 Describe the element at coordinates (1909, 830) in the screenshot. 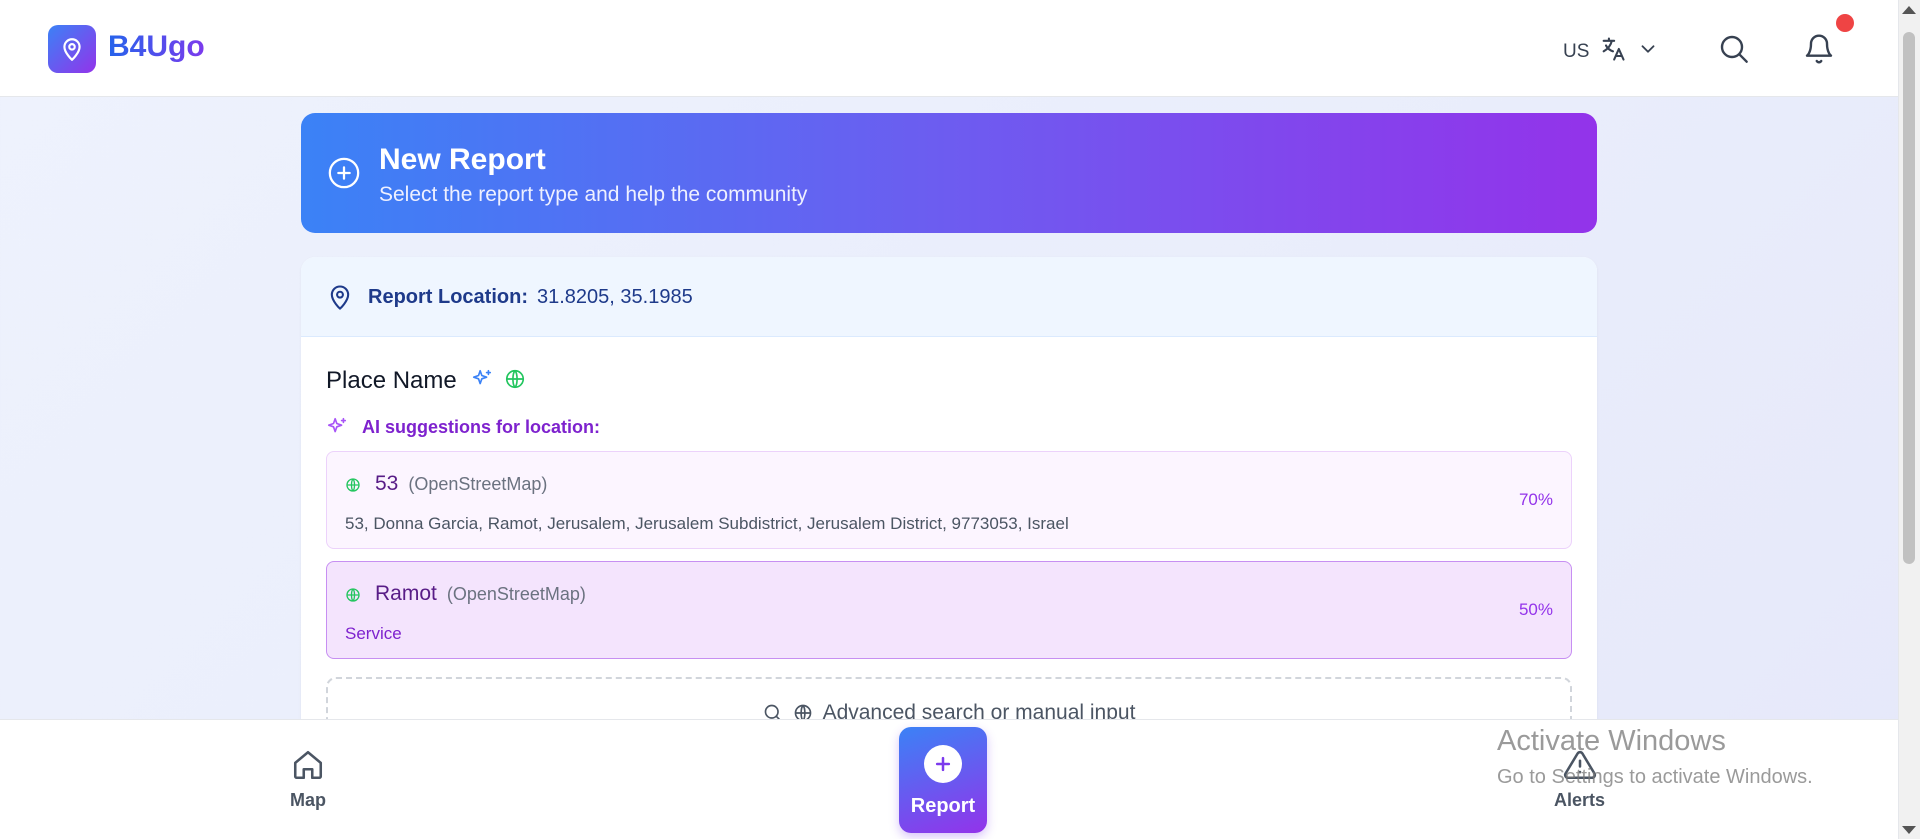

I see `scroll-down-arrow` at that location.